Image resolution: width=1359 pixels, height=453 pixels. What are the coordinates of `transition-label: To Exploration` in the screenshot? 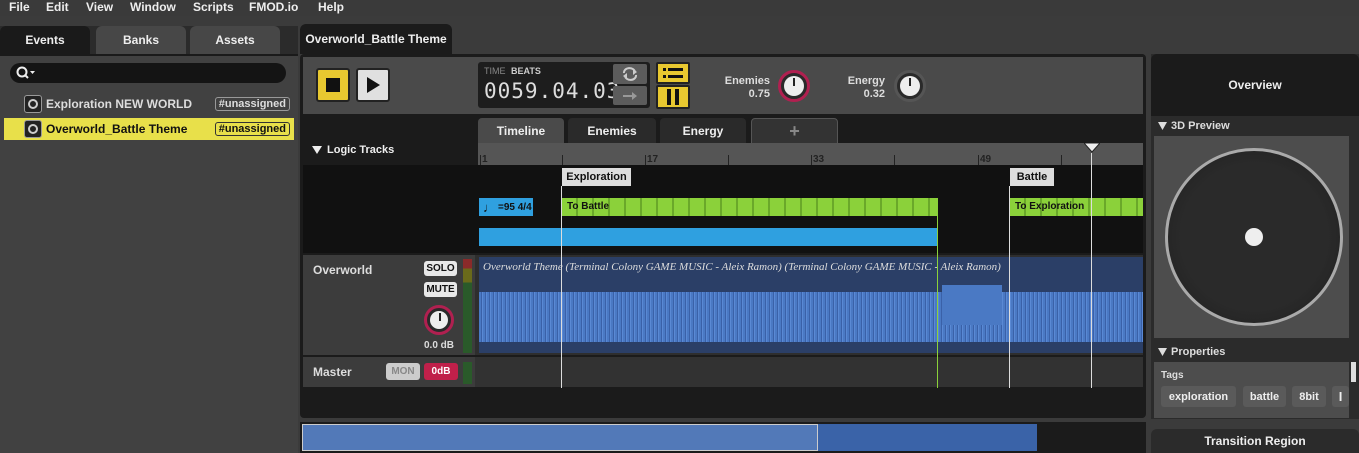 It's located at (1050, 206).